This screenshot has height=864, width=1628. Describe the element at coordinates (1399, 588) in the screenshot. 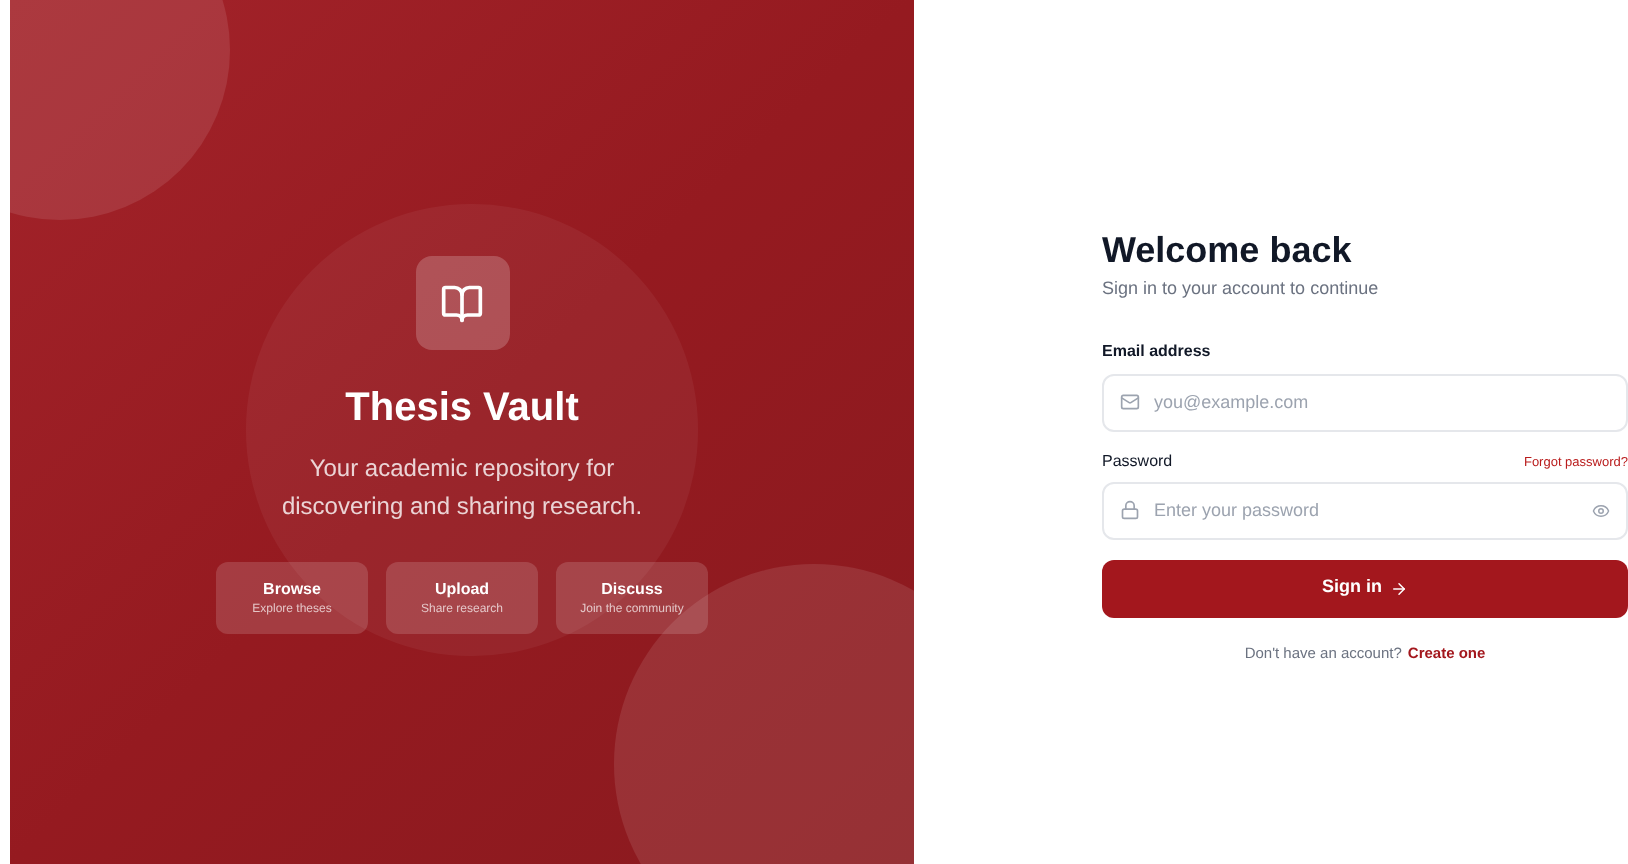

I see `arrow-icon` at that location.